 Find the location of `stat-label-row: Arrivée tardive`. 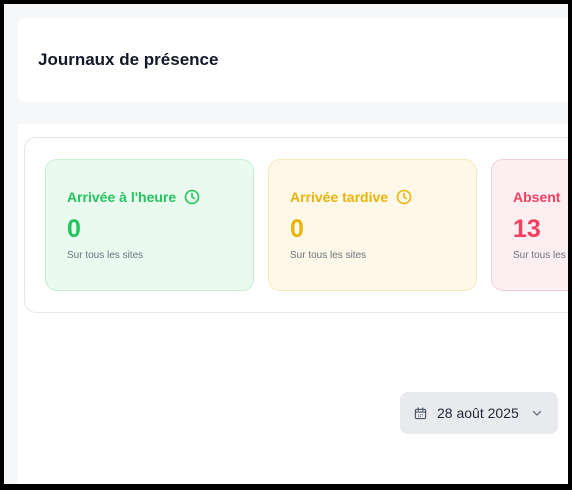

stat-label-row: Arrivée tardive is located at coordinates (351, 197).